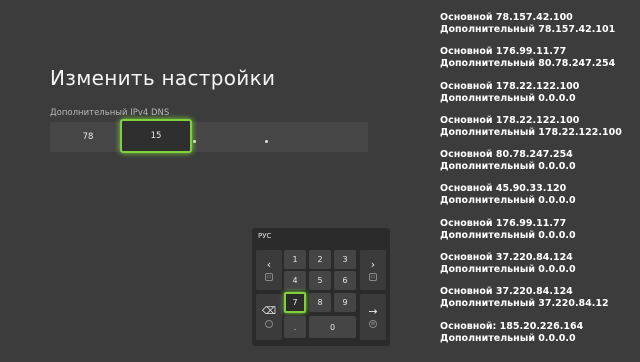  I want to click on dns-secondary: Дополнительный 78.157.42.101, so click(528, 29).